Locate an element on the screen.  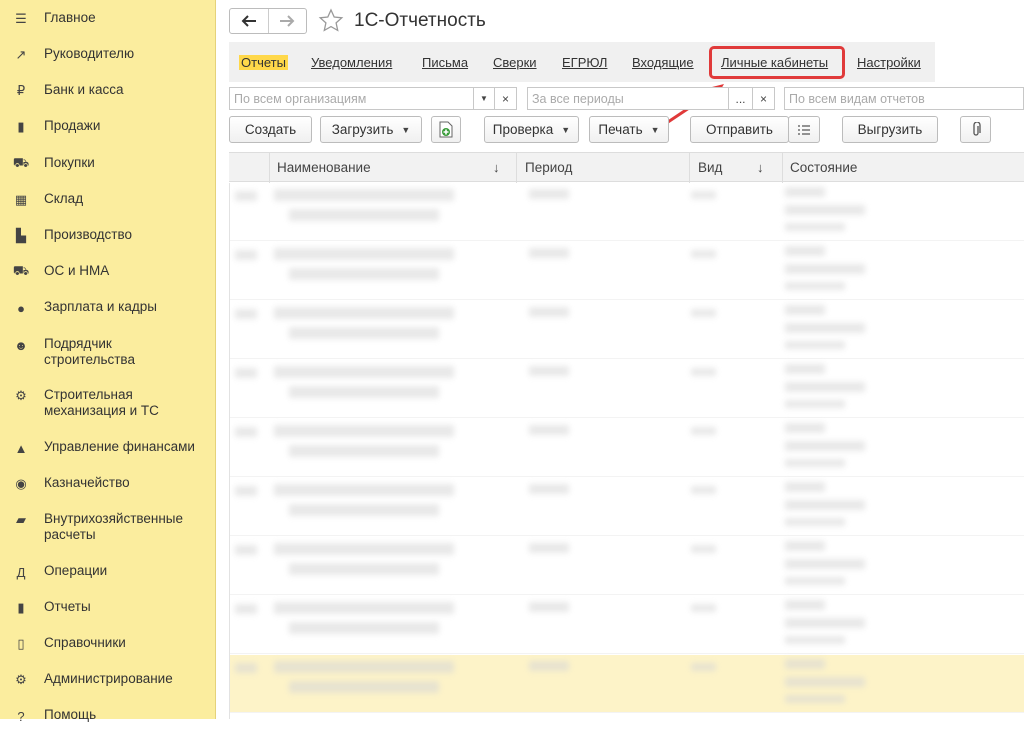
sidebar-item-label: Справочники is located at coordinates (85, 642).